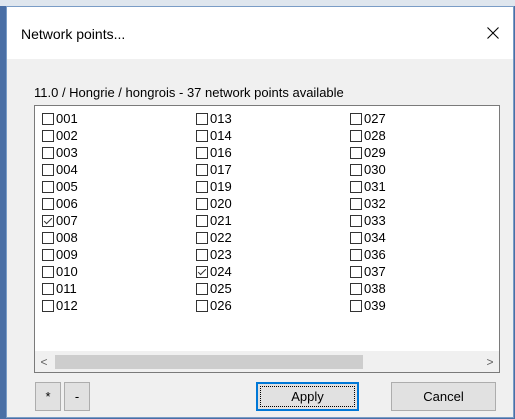 This screenshot has width=515, height=419. I want to click on network-point-label: 008, so click(67, 237).